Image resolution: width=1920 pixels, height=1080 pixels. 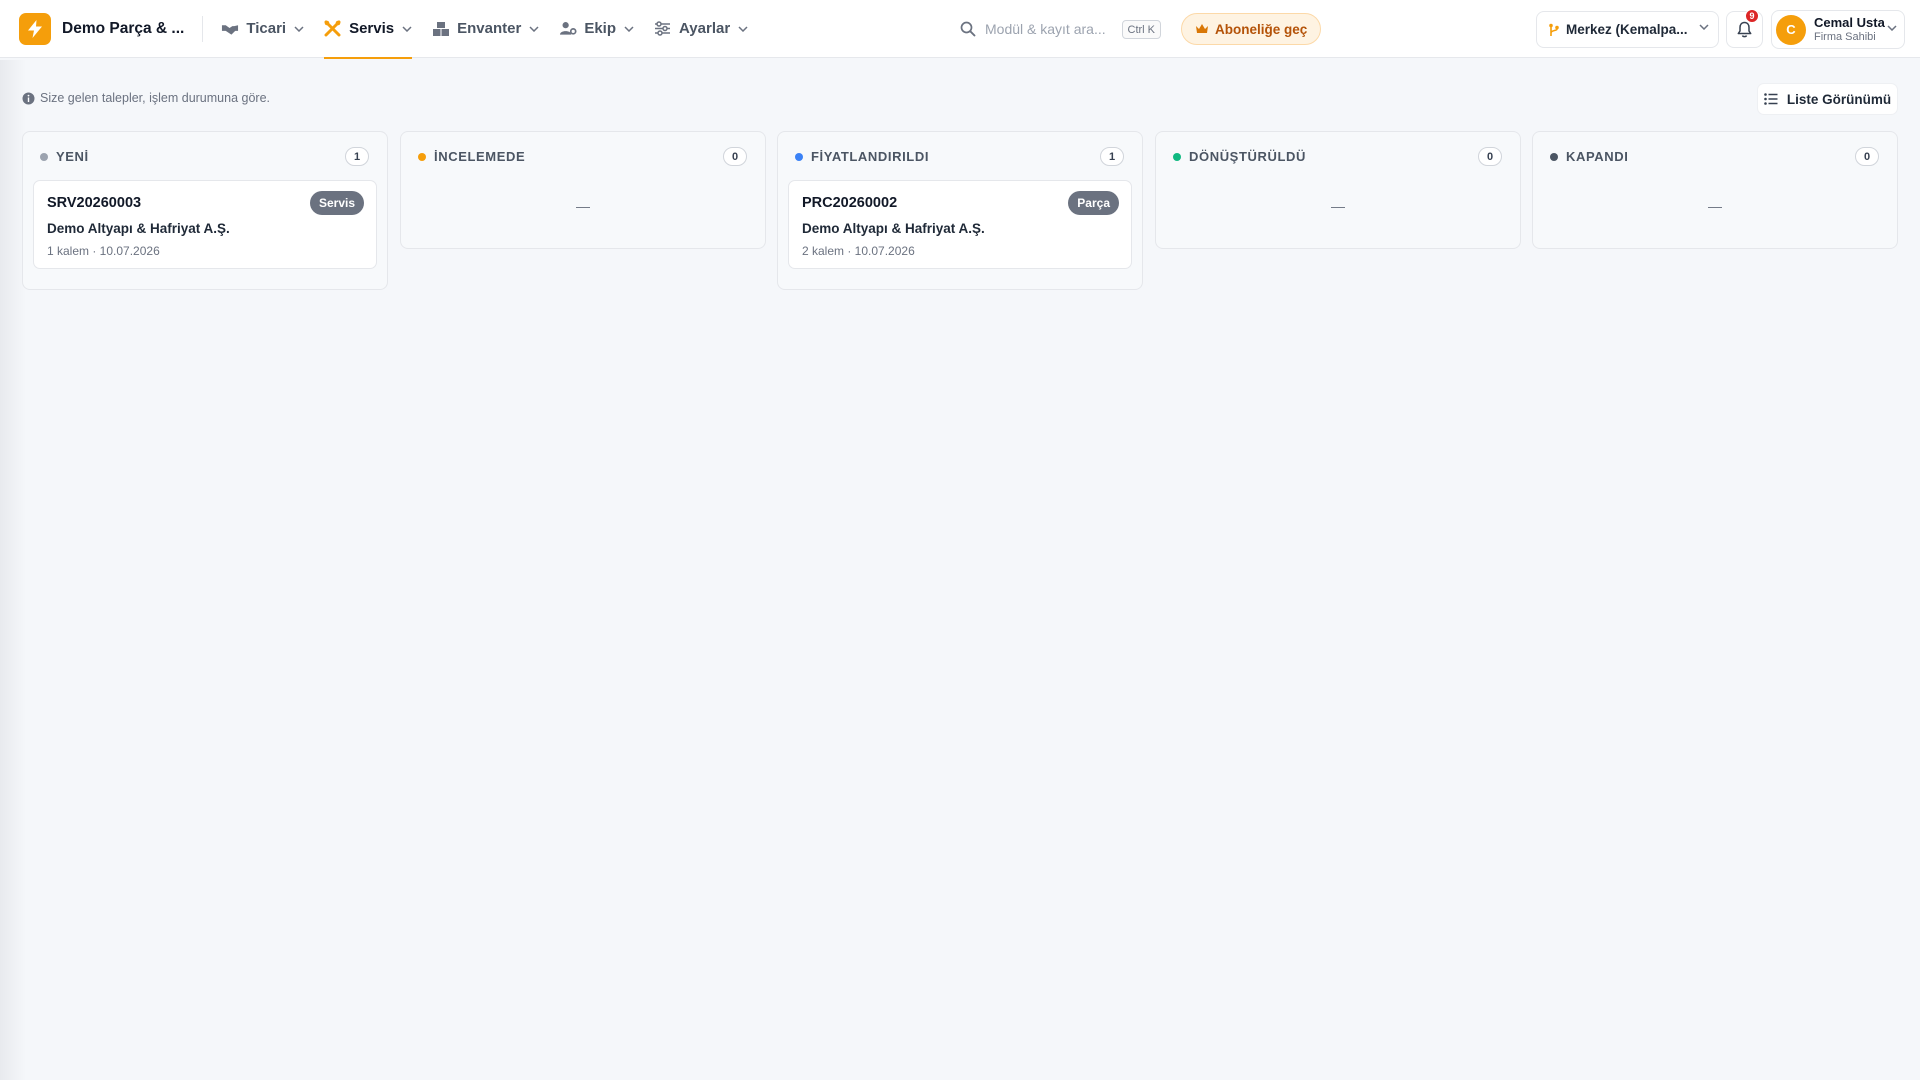 What do you see at coordinates (583, 156) in the screenshot?
I see `column-header: İNCELEMEDE 0` at bounding box center [583, 156].